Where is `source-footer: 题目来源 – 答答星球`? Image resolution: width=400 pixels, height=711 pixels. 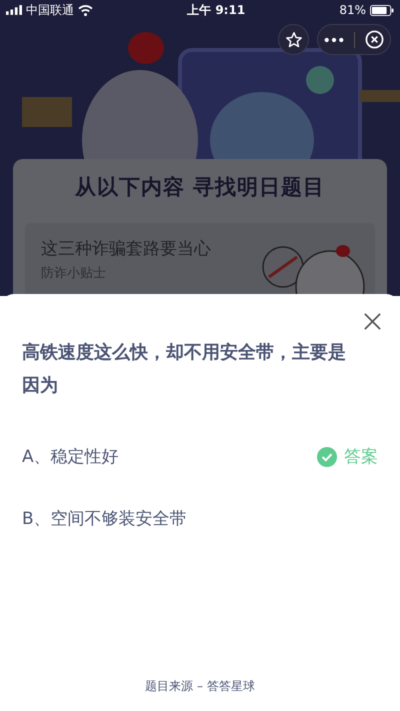
source-footer: 题目来源 – 答答星球 is located at coordinates (200, 686).